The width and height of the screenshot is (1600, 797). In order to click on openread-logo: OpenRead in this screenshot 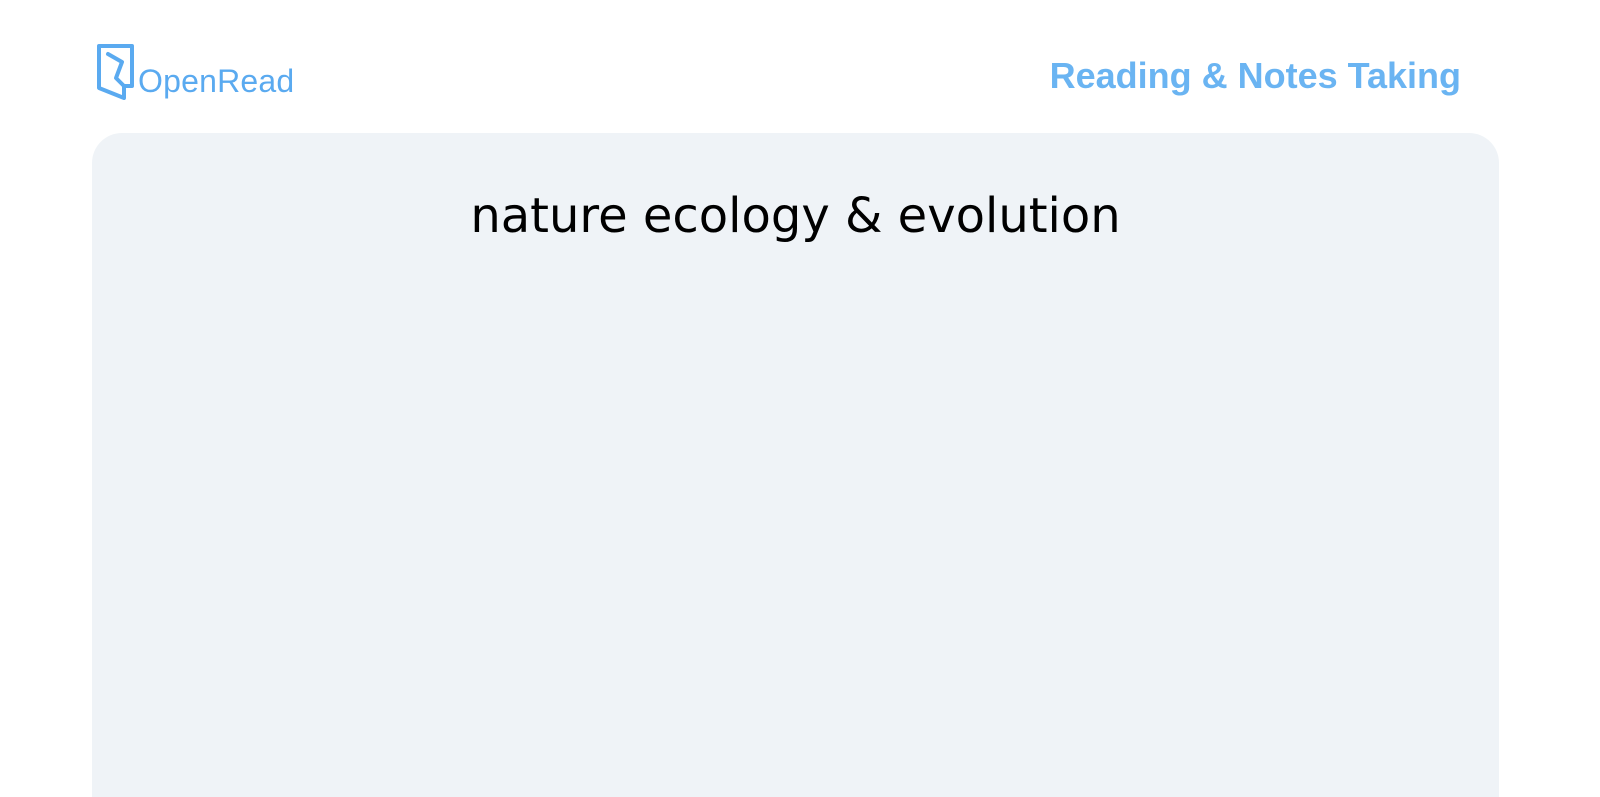, I will do `click(195, 71)`.